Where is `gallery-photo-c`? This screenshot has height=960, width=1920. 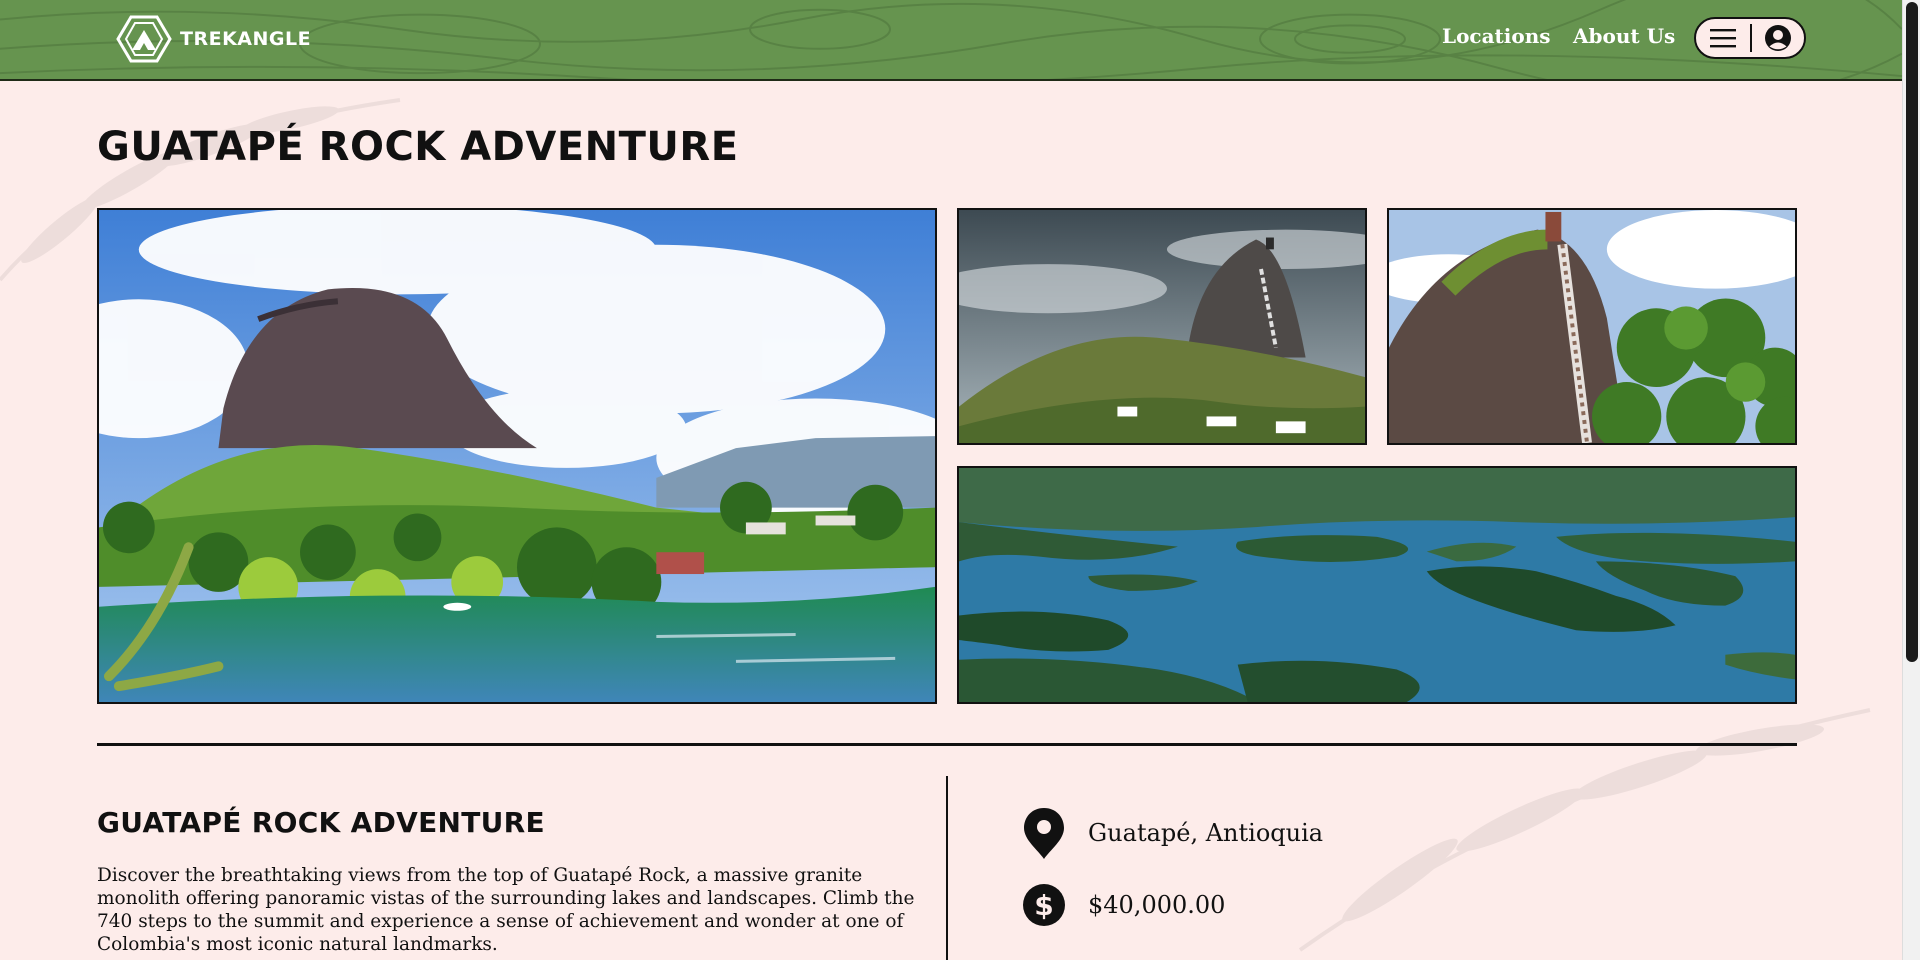
gallery-photo-c is located at coordinates (1377, 585).